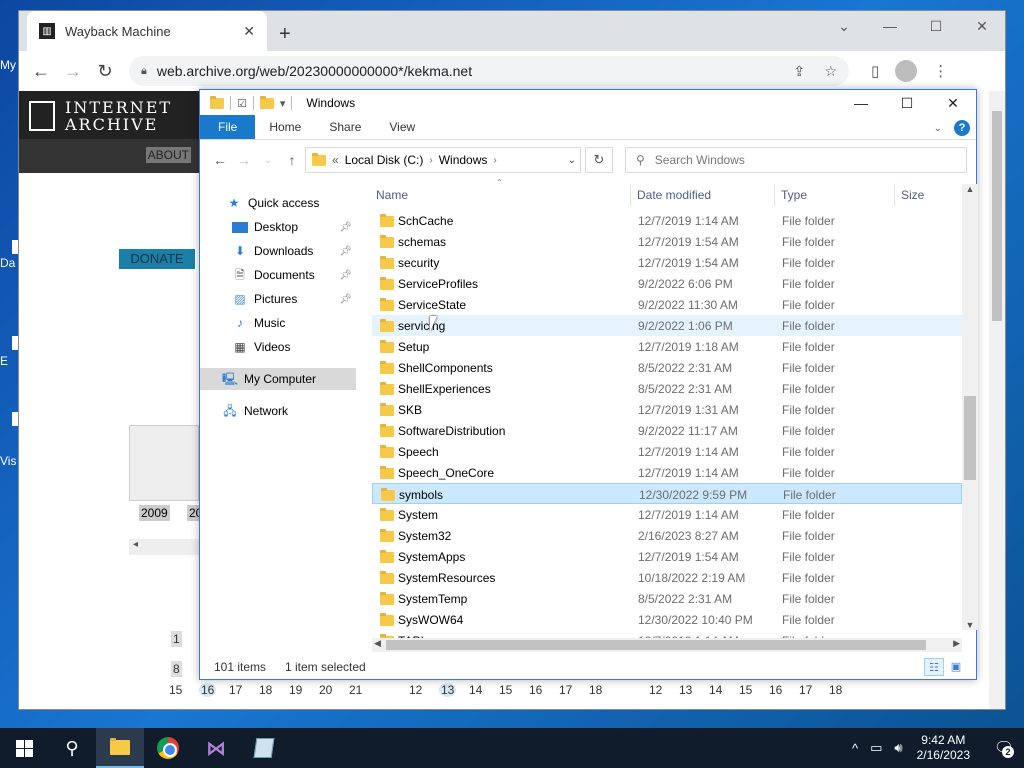 The image size is (1024, 768). I want to click on notification-center-button: 🗨︎ 2, so click(1004, 748).